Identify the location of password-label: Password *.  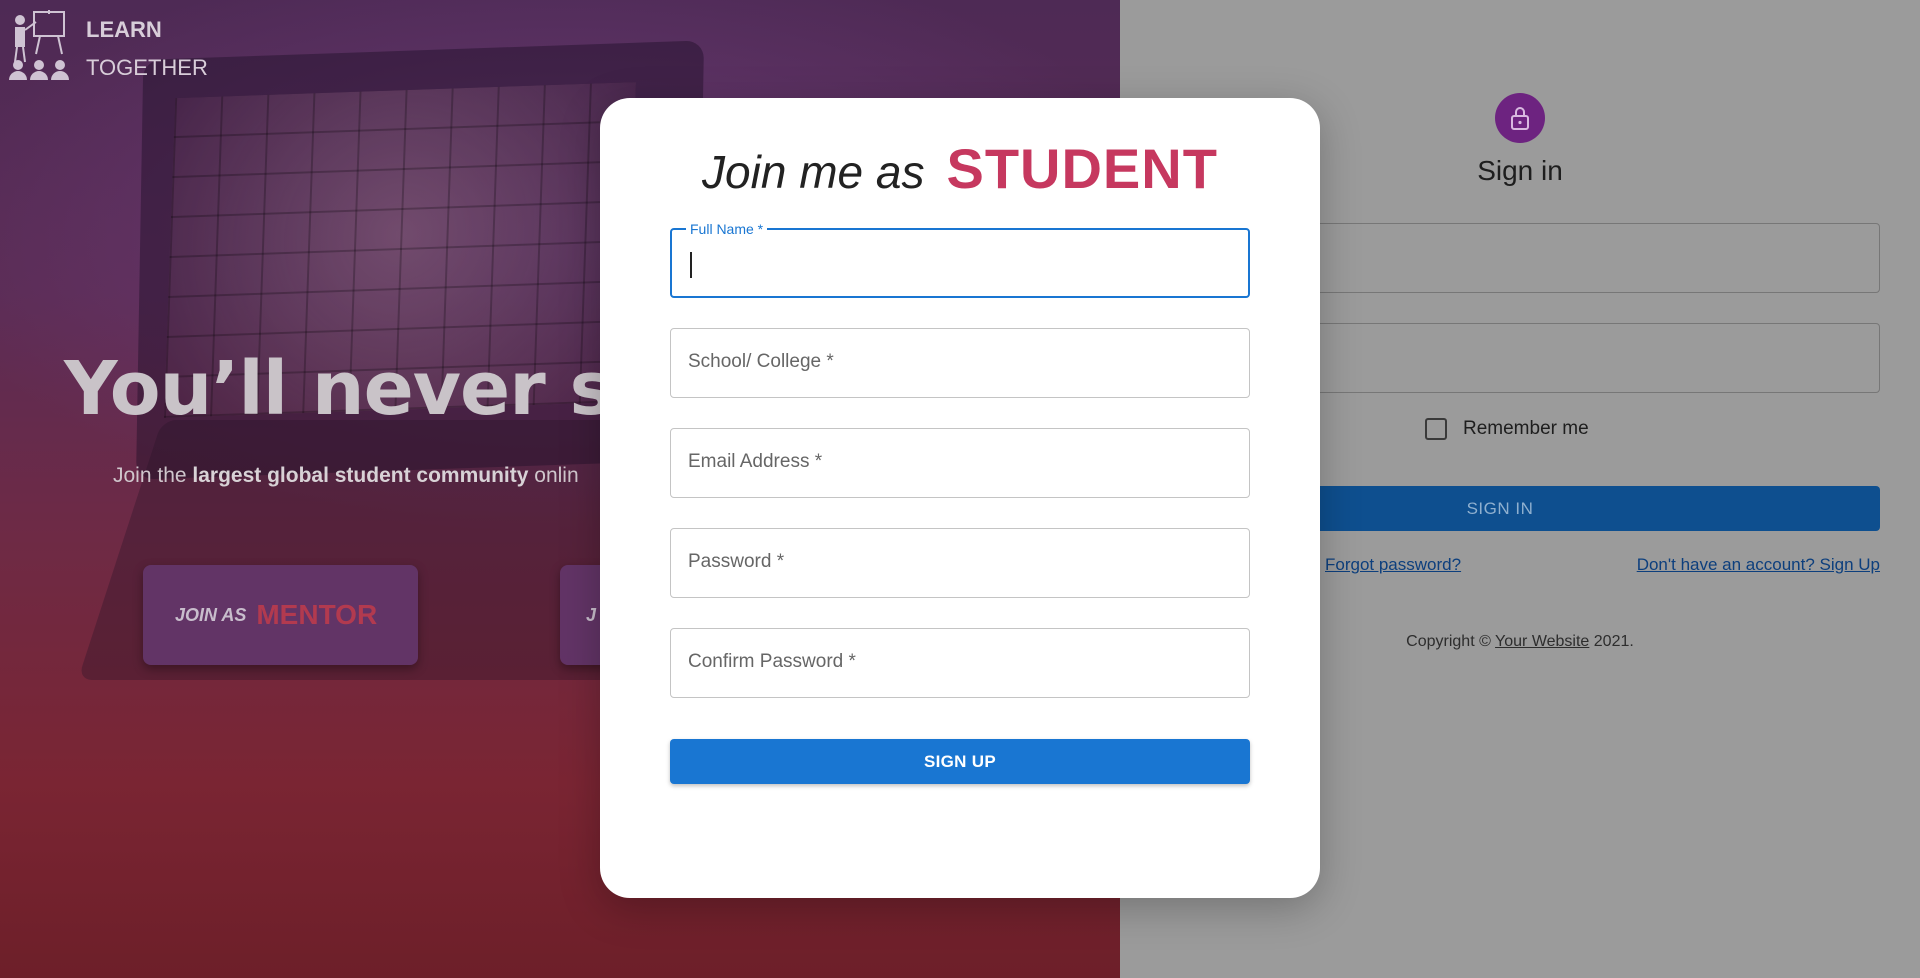
(736, 561).